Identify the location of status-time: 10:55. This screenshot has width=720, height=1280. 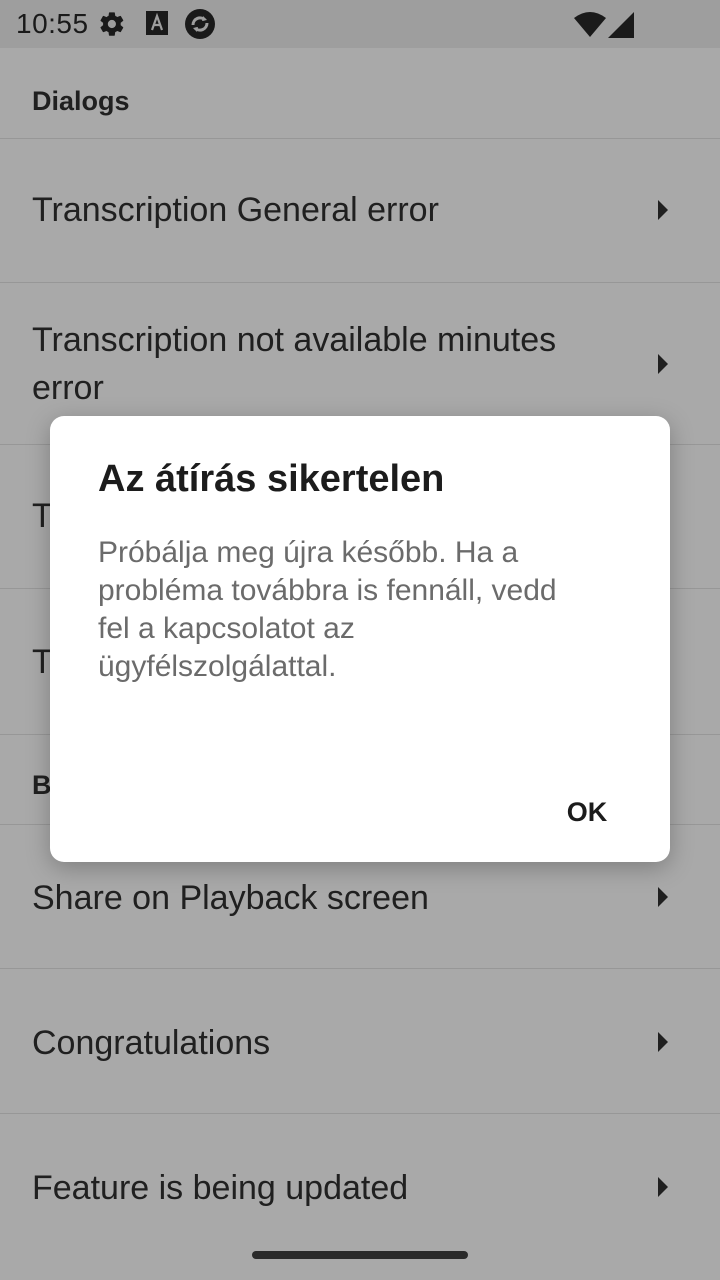
(52, 23).